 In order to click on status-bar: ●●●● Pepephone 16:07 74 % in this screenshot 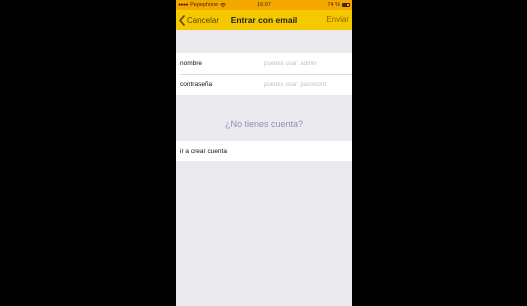, I will do `click(264, 5)`.